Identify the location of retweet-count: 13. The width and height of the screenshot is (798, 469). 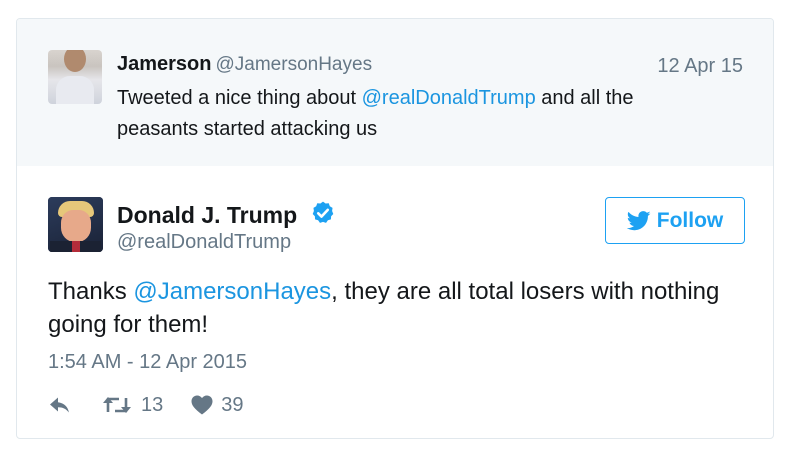
(152, 404).